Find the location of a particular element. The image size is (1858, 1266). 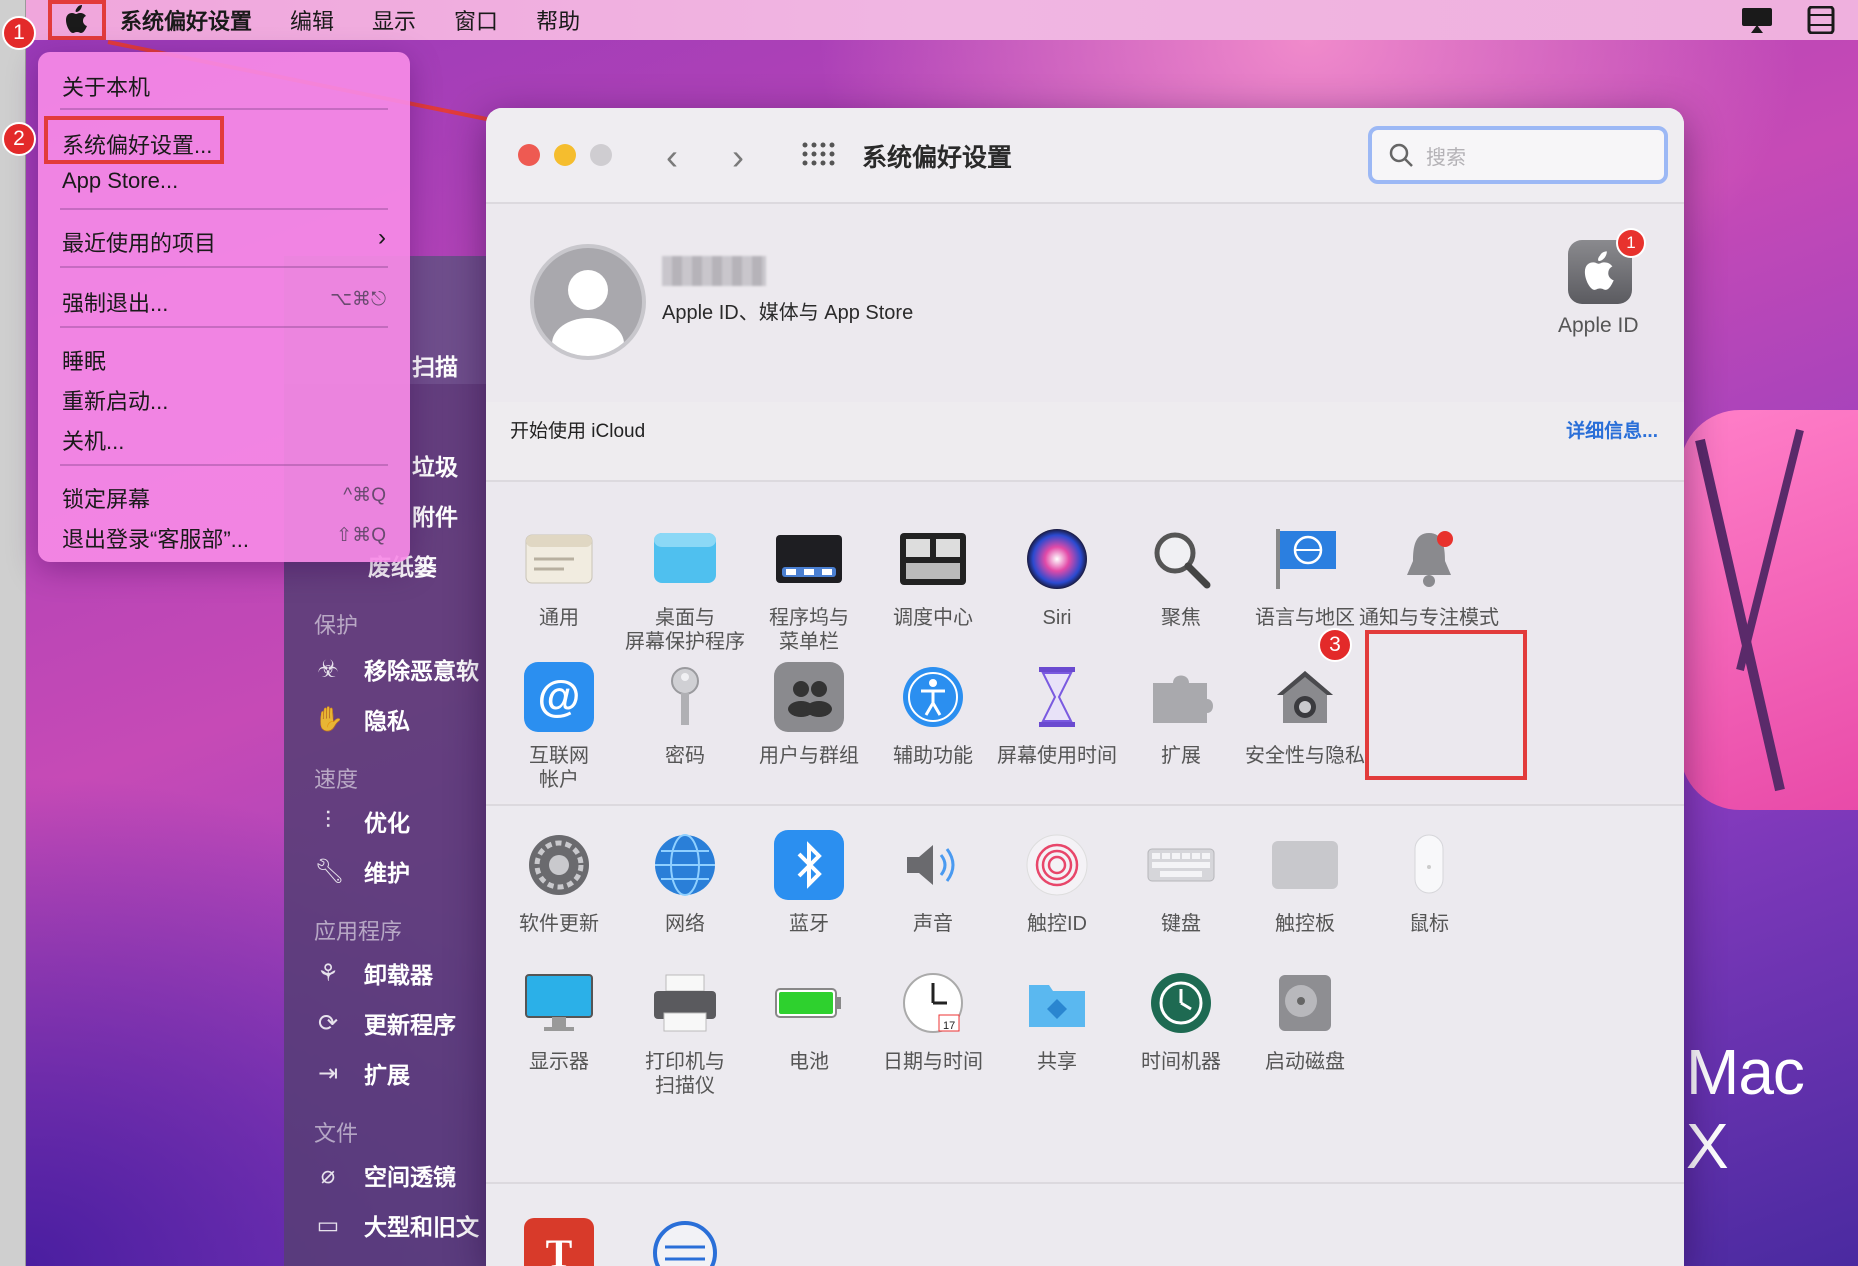

highlight-box-security is located at coordinates (1446, 705).